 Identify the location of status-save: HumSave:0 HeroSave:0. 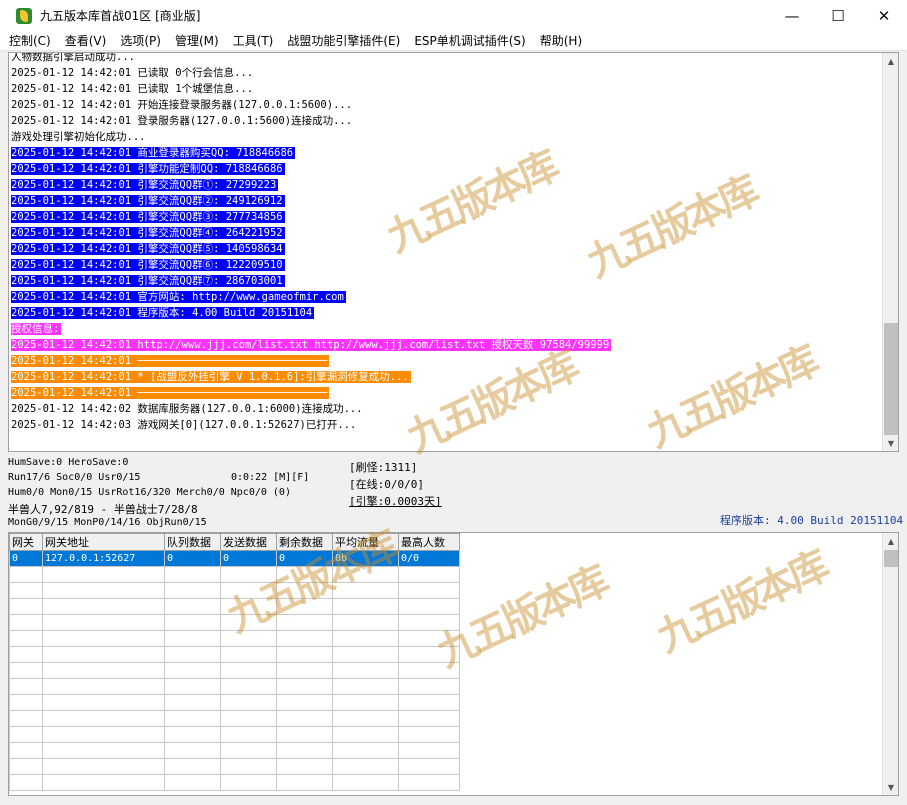
(68, 462).